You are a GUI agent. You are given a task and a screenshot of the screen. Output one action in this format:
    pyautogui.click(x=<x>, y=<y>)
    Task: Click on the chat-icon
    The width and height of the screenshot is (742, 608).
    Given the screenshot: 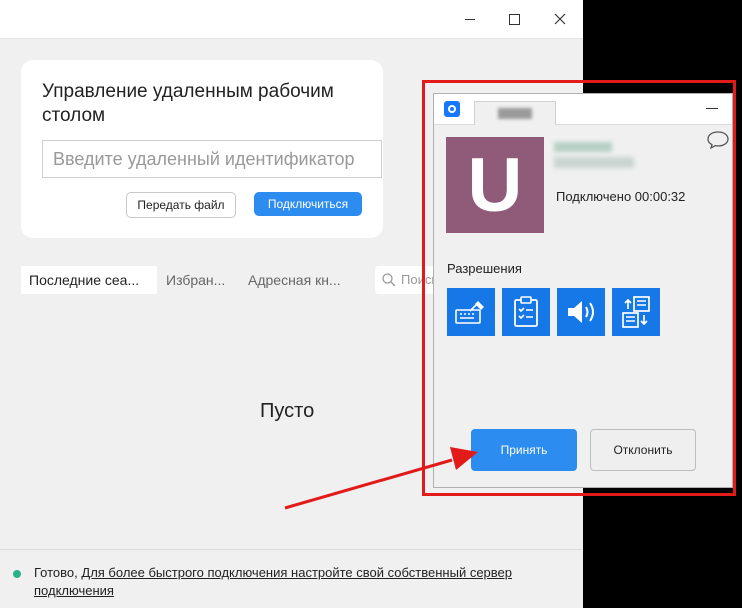 What is the action you would take?
    pyautogui.click(x=718, y=140)
    